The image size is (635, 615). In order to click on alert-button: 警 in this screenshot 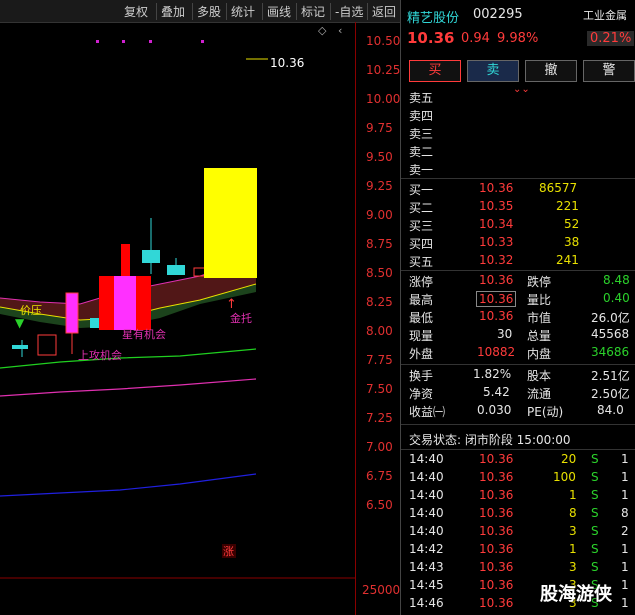, I will do `click(609, 71)`.